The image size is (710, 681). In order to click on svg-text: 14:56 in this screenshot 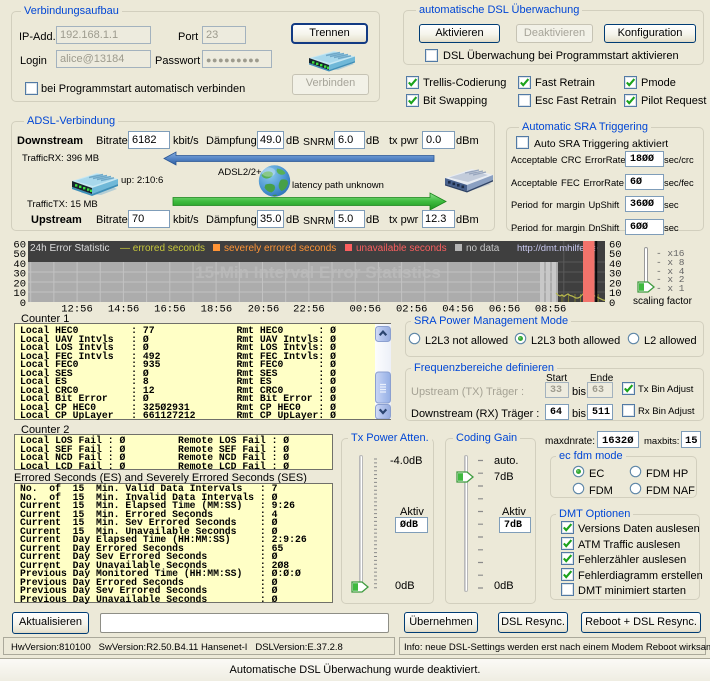, I will do `click(124, 310)`.